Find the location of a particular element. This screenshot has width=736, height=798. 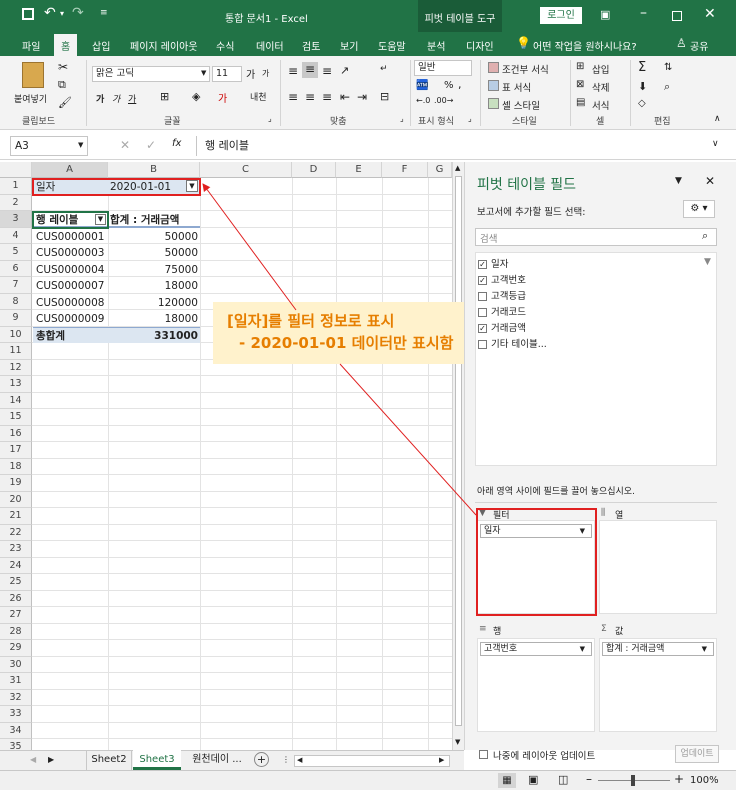

status-bar: ▦ ▣ ◫ – + 100% is located at coordinates (368, 780).